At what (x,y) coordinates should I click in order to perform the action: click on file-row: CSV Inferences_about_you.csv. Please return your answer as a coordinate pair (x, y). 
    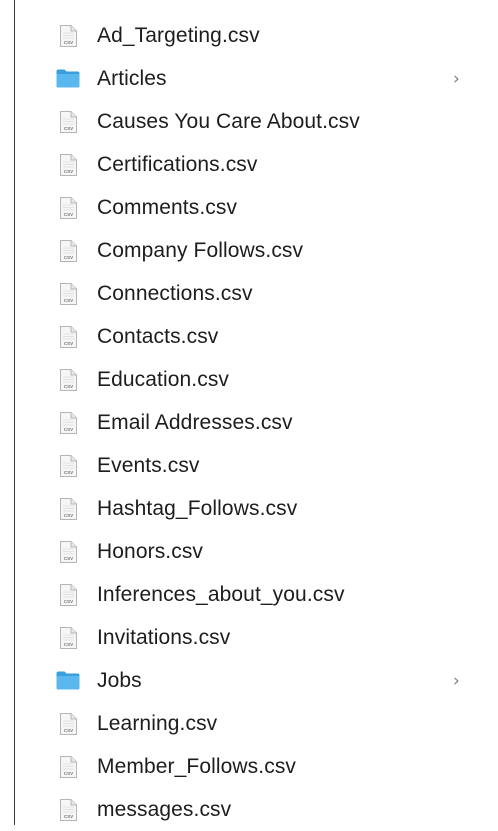
    Looking at the image, I should click on (256, 594).